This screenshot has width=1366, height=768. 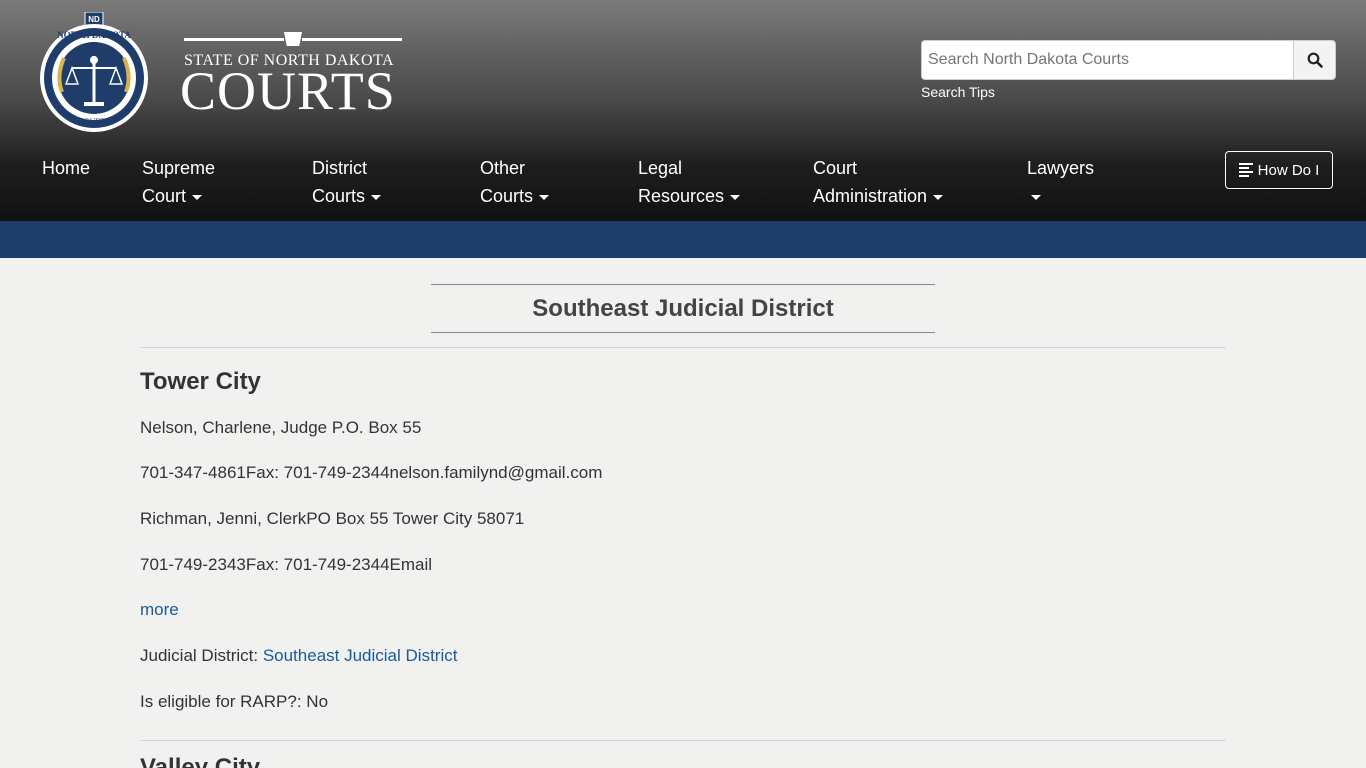 What do you see at coordinates (1288, 170) in the screenshot?
I see `how-do-i-label: How Do I` at bounding box center [1288, 170].